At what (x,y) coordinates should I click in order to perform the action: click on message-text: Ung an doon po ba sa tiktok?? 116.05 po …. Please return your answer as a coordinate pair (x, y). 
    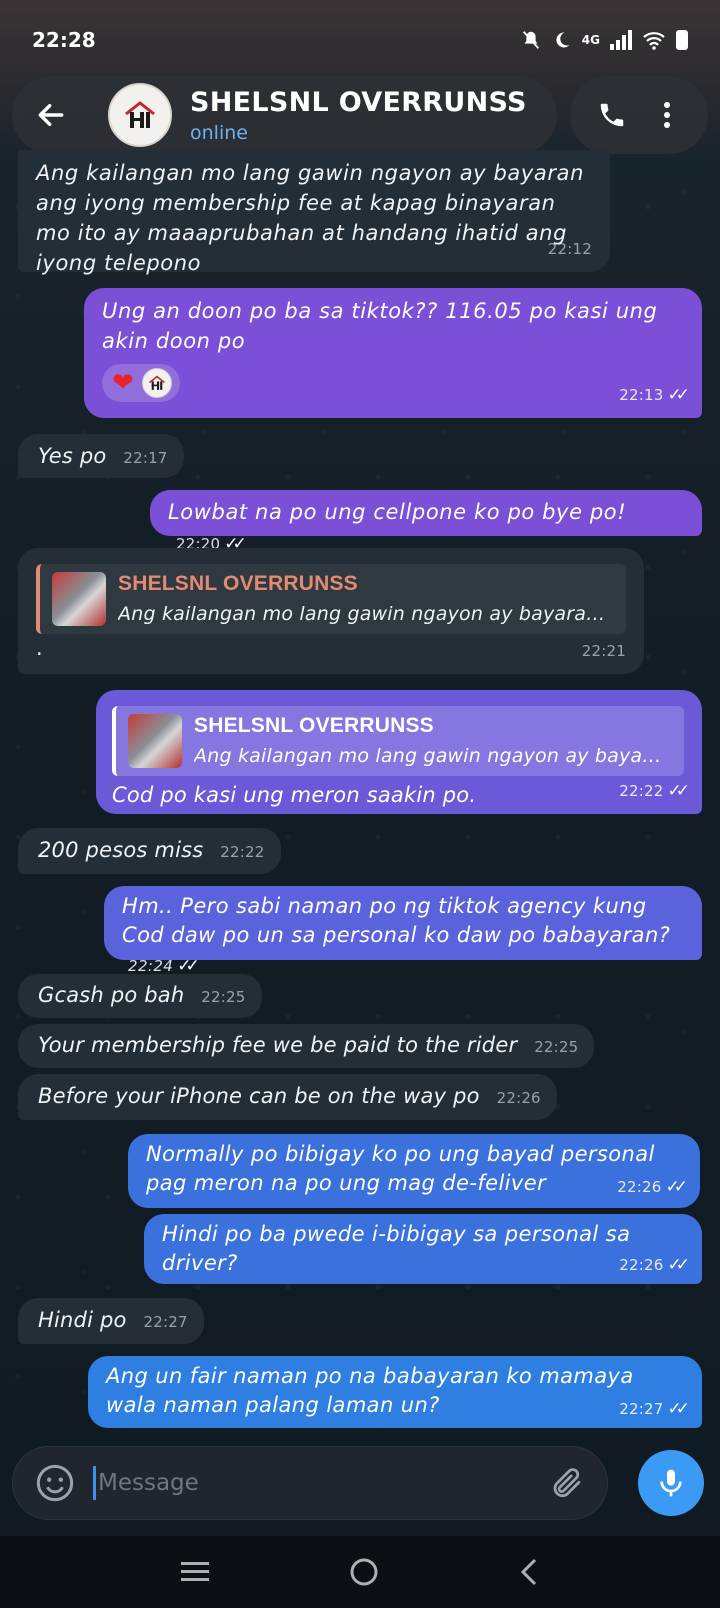
    Looking at the image, I should click on (380, 326).